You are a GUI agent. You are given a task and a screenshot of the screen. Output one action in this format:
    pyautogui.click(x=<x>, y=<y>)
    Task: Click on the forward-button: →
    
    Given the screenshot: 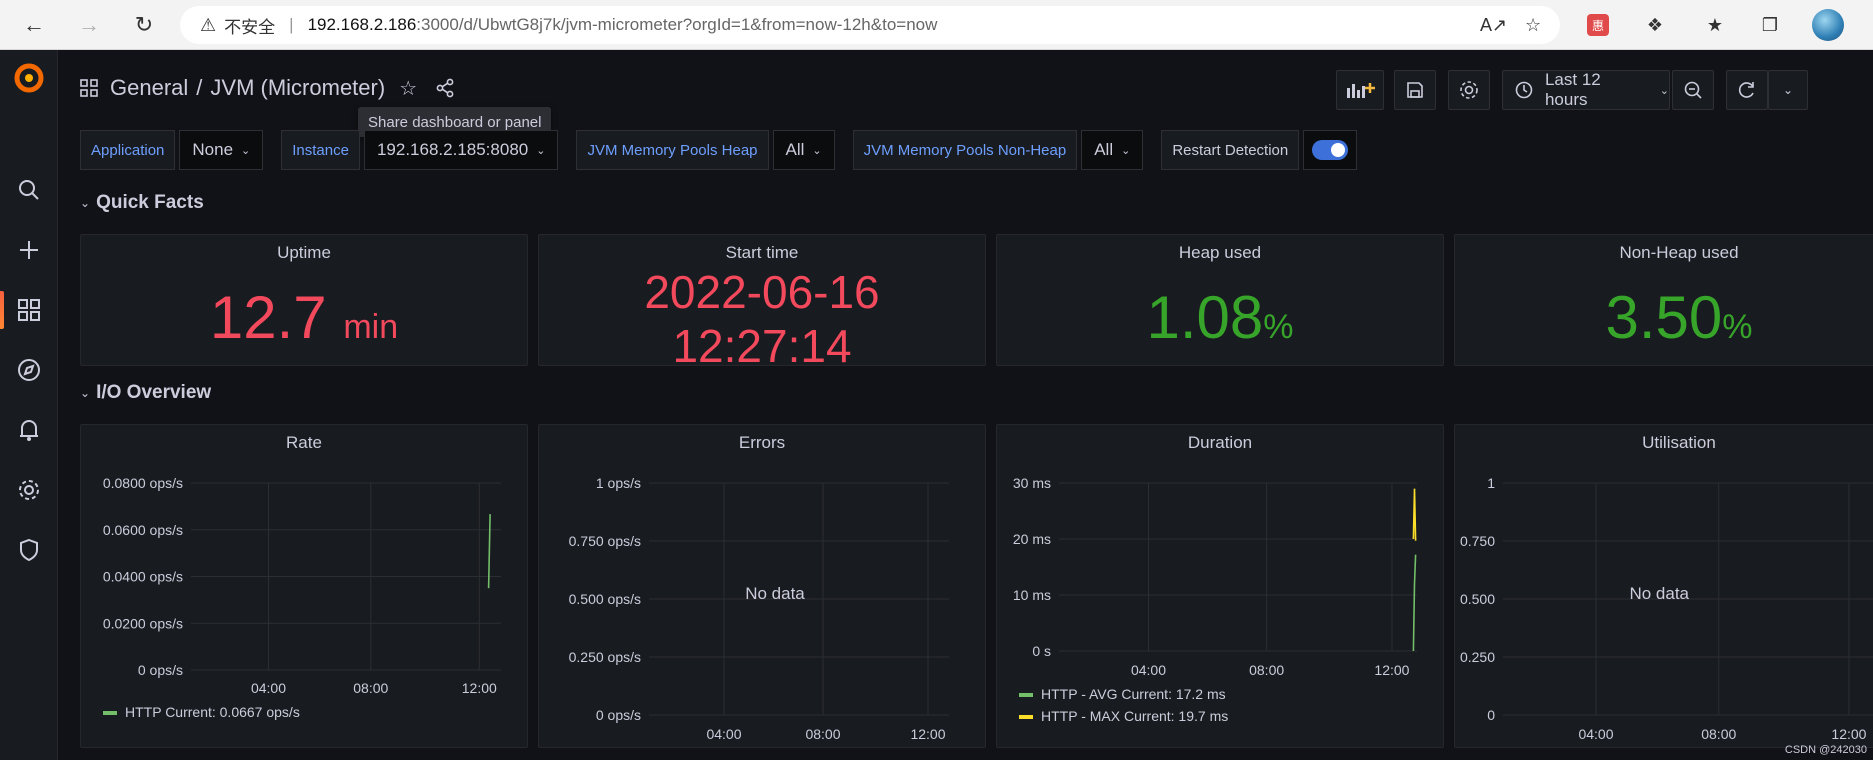 What is the action you would take?
    pyautogui.click(x=89, y=25)
    